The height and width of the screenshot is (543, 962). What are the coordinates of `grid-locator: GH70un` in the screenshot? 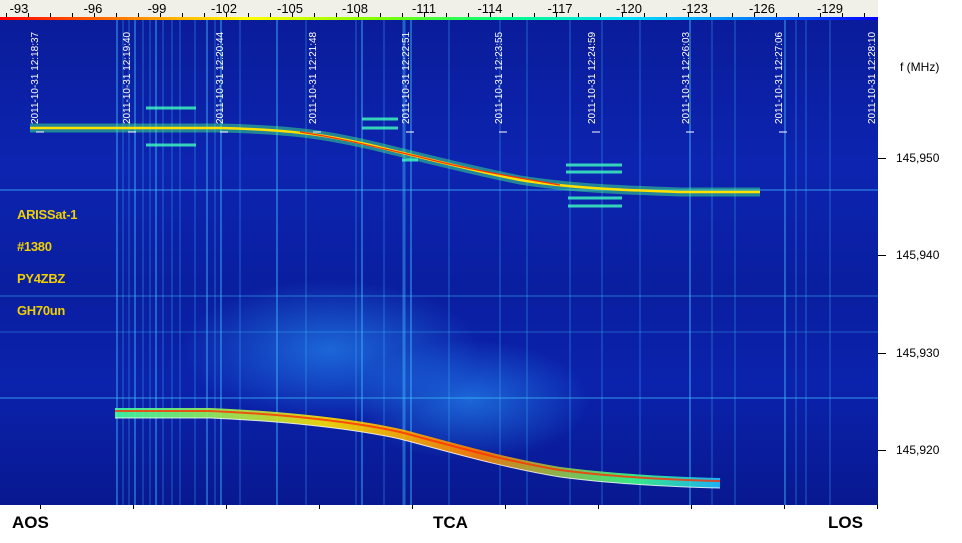 It's located at (41, 310).